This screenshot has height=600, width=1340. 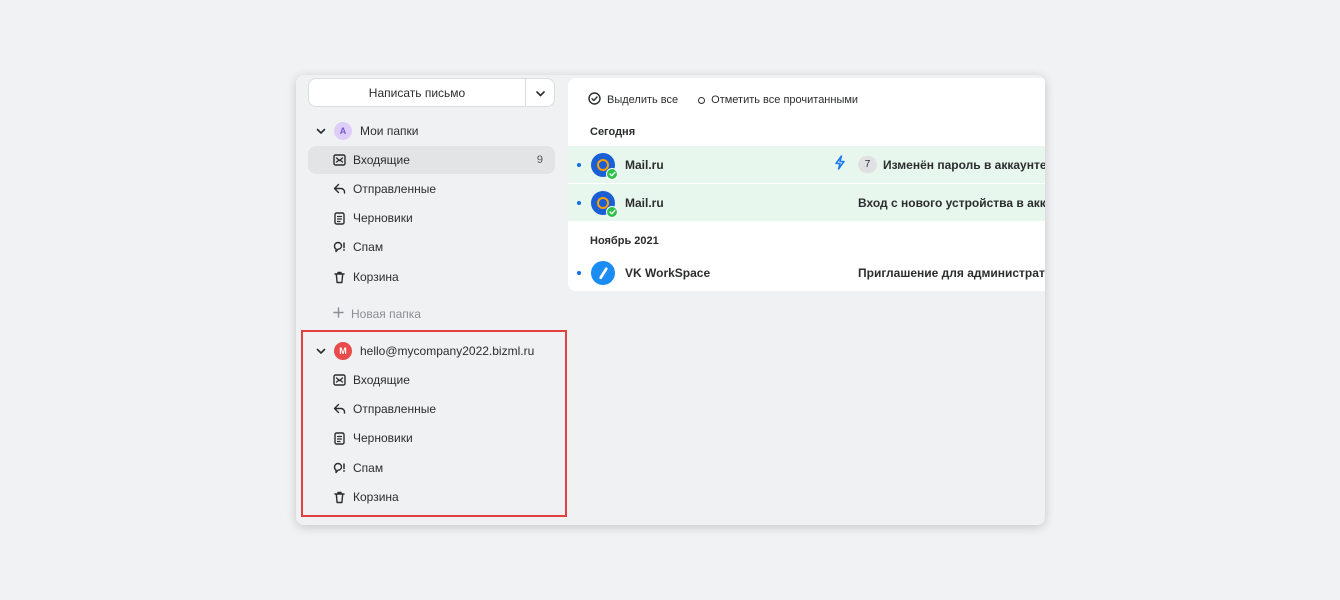 What do you see at coordinates (643, 100) in the screenshot?
I see `select-all-label: Выделить все` at bounding box center [643, 100].